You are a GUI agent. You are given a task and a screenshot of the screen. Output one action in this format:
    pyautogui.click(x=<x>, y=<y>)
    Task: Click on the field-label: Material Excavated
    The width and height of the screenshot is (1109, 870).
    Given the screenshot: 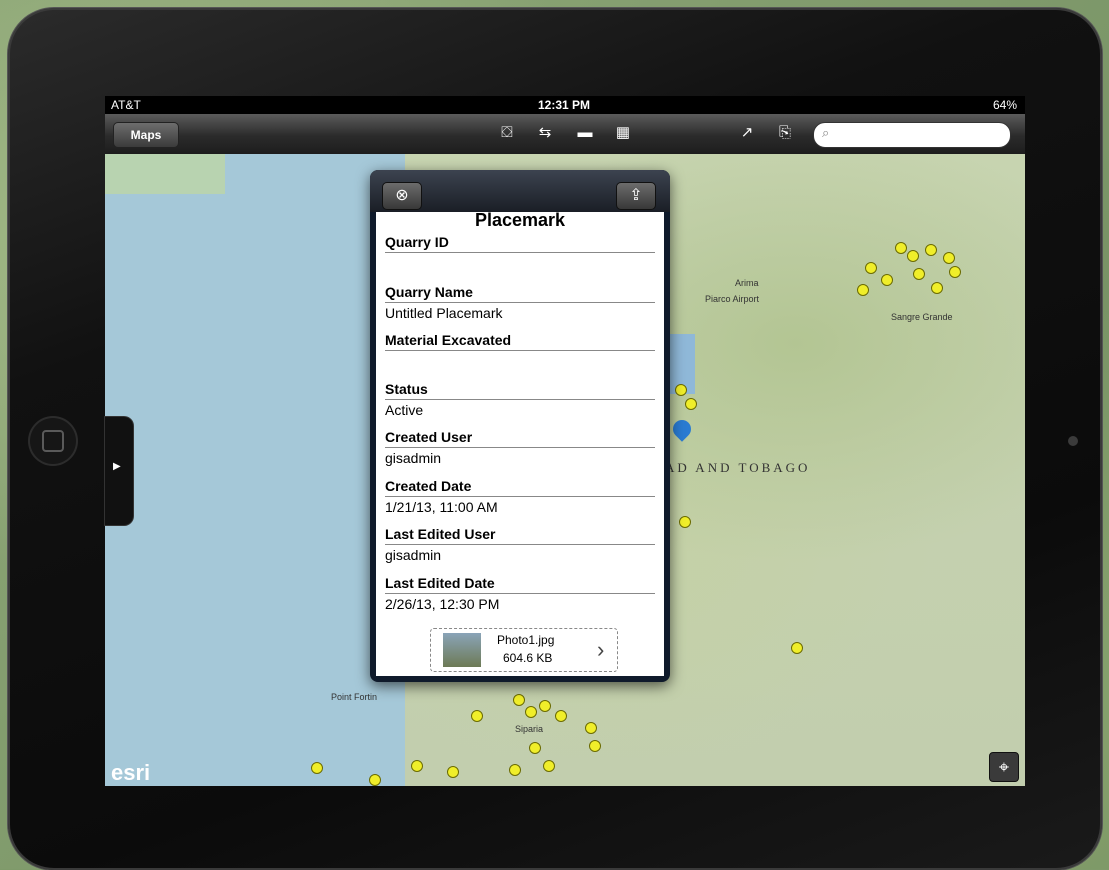 What is the action you would take?
    pyautogui.click(x=520, y=341)
    